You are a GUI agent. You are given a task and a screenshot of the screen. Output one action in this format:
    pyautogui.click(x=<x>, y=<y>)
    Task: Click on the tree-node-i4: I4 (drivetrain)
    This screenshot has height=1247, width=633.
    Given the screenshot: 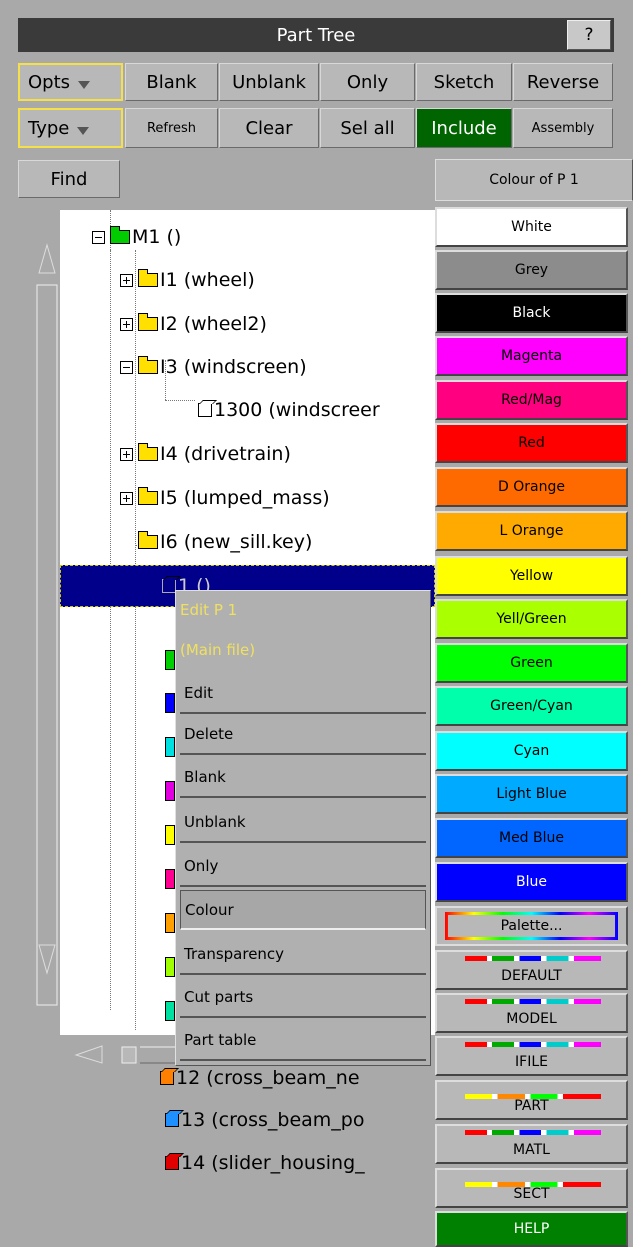 What is the action you would take?
    pyautogui.click(x=205, y=454)
    